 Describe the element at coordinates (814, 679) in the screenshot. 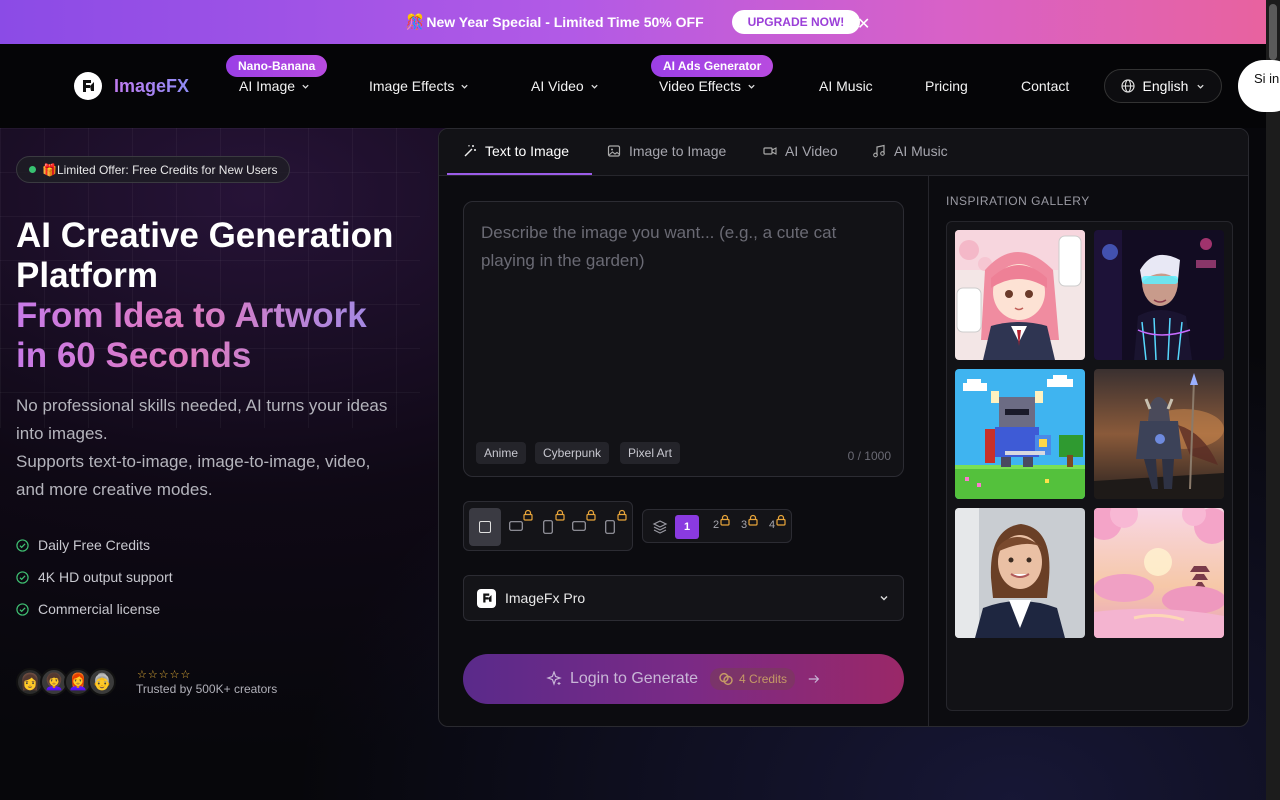

I see `arrow-right-icon` at that location.